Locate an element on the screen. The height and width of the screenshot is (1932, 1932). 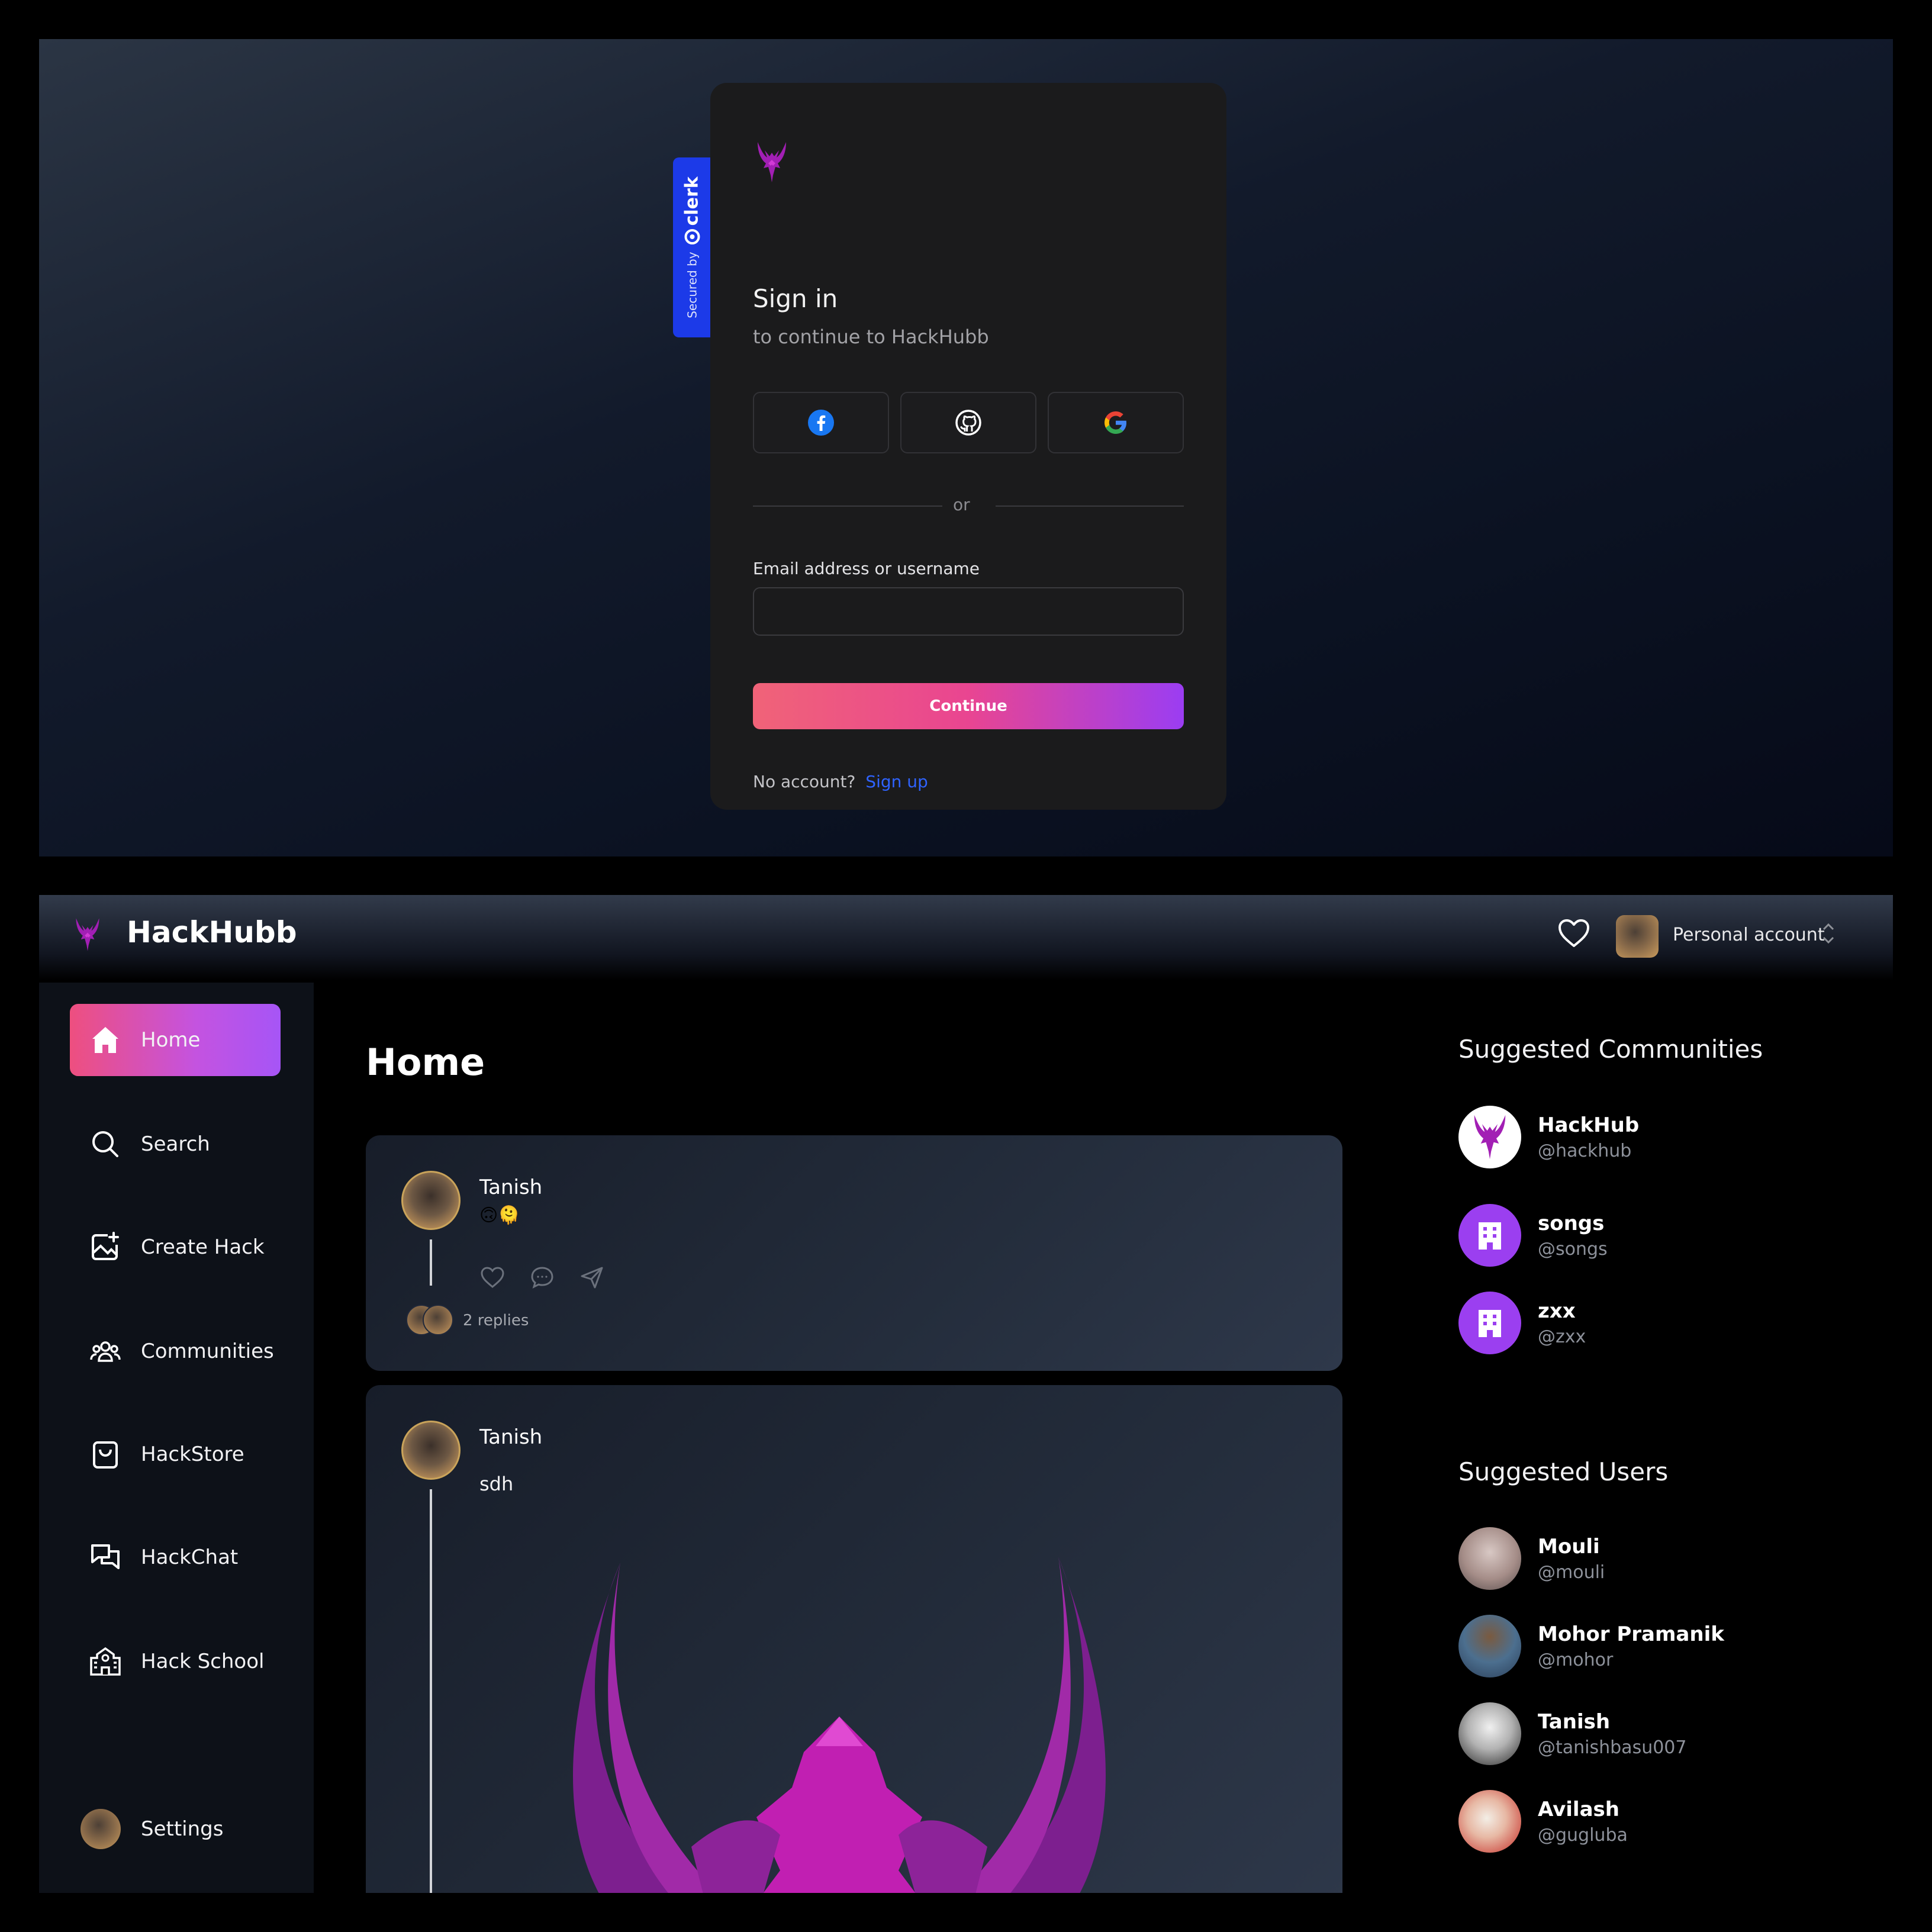
divider-or-text: or is located at coordinates (962, 504).